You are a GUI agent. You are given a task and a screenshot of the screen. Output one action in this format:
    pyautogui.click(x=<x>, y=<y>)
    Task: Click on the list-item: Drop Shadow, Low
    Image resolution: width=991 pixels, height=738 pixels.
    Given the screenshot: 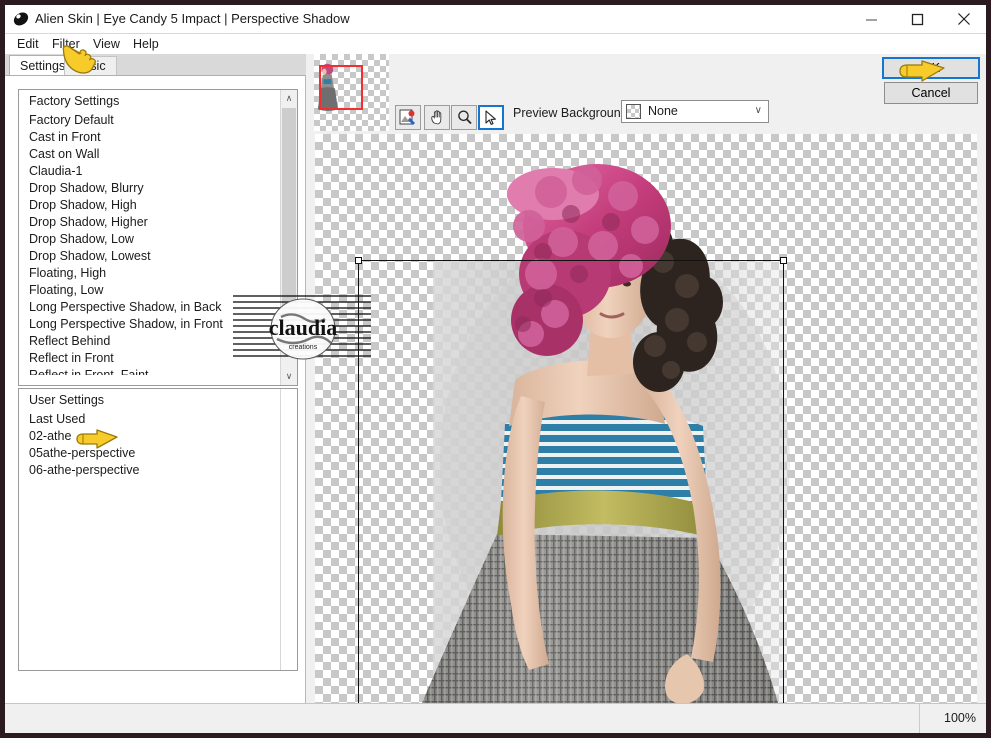 What is the action you would take?
    pyautogui.click(x=158, y=239)
    